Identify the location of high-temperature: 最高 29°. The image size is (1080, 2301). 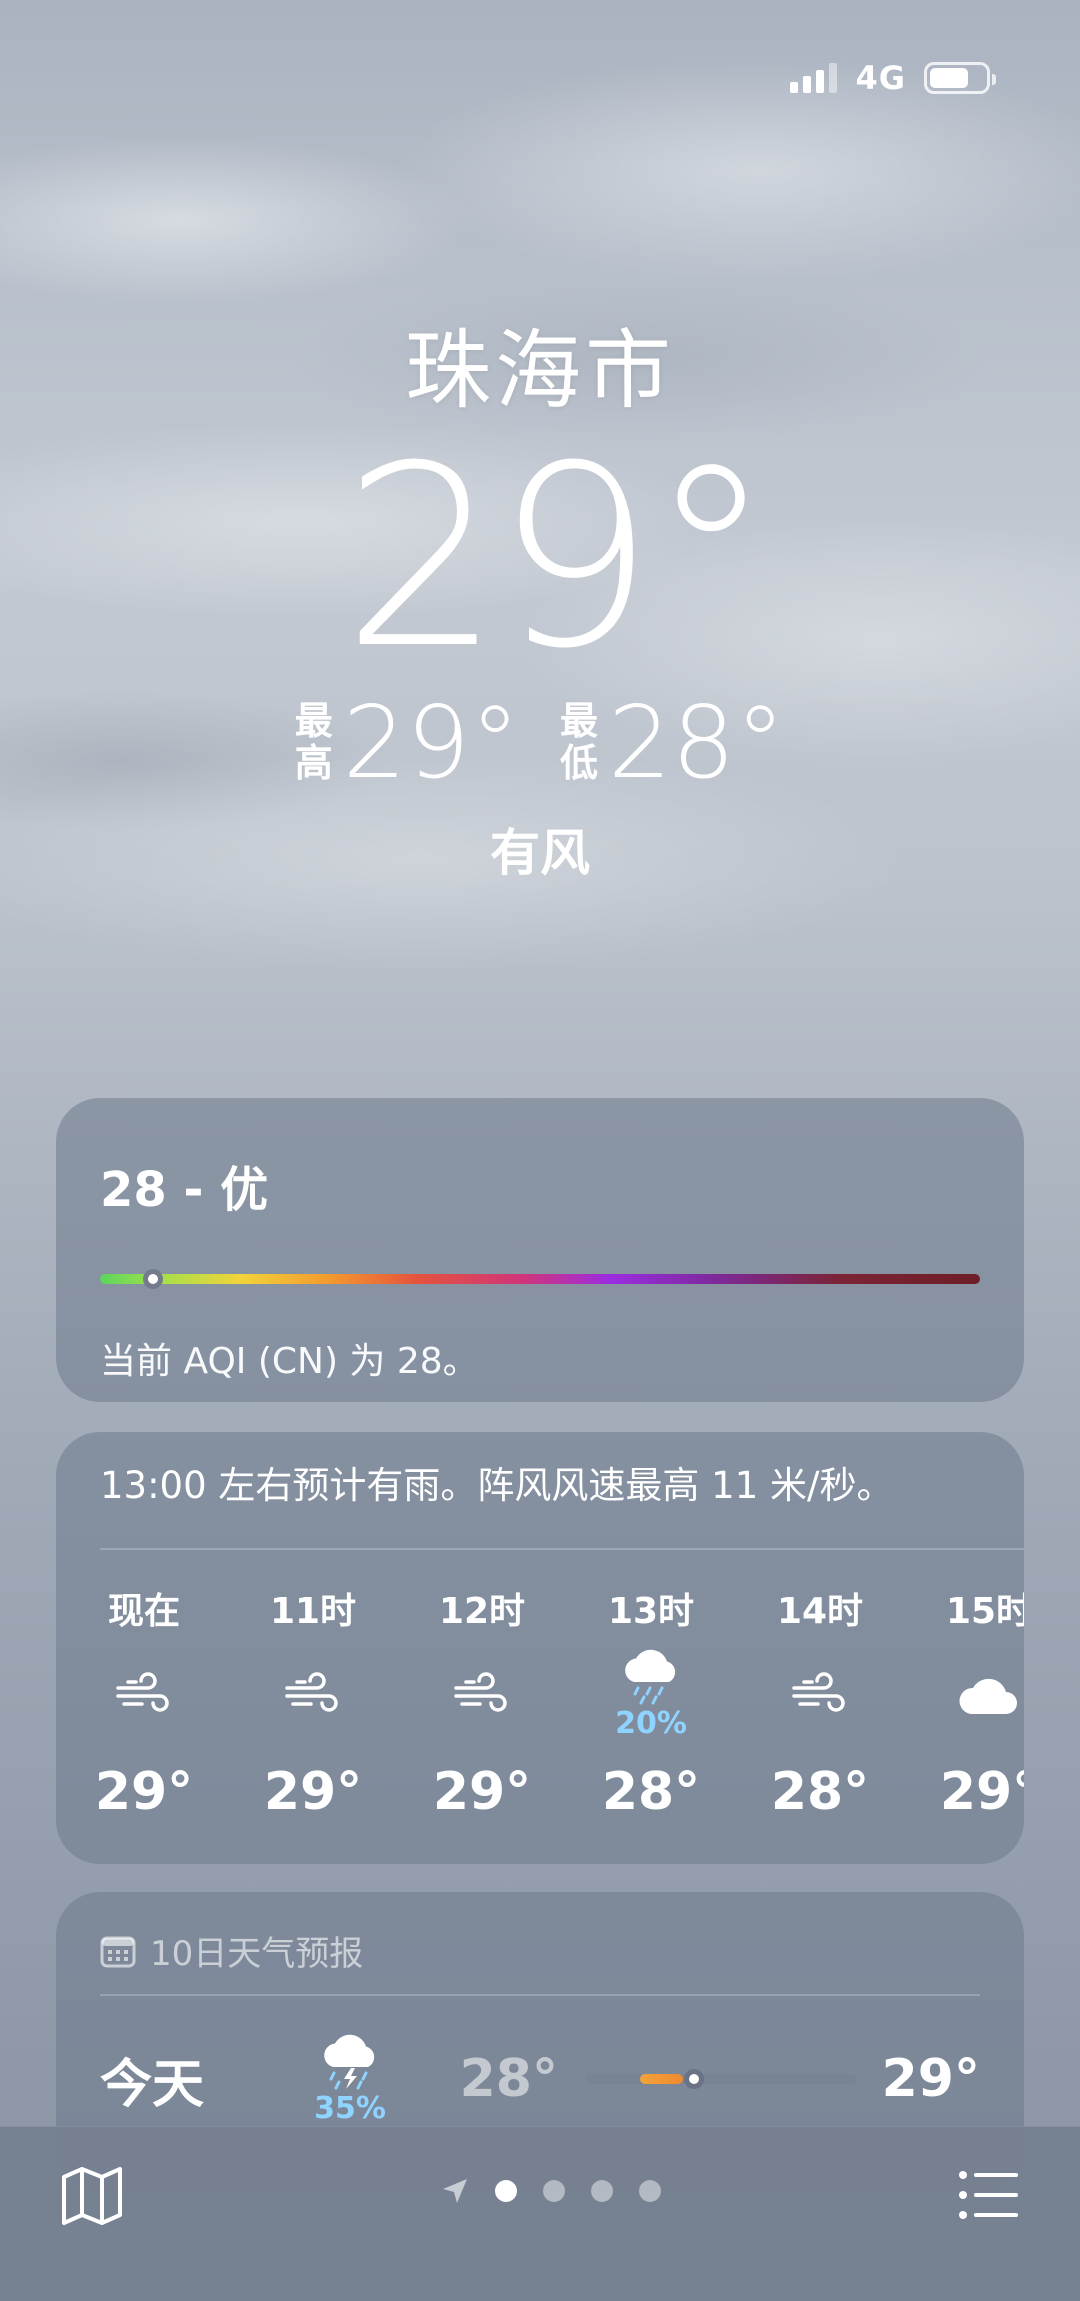
(407, 743).